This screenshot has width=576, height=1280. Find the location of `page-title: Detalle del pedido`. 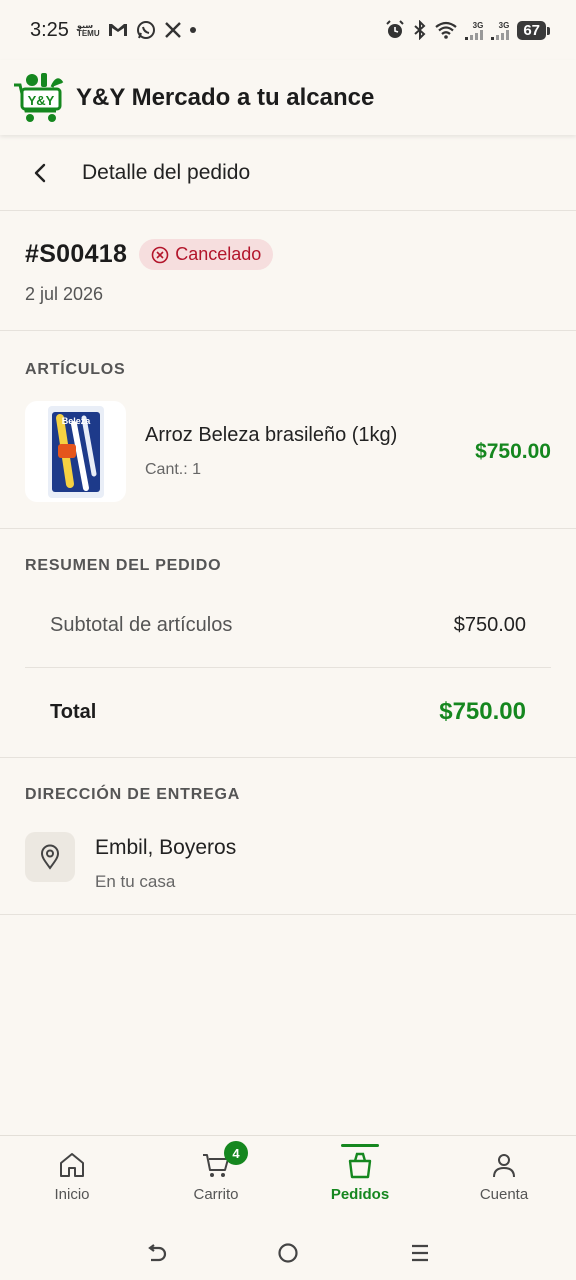

page-title: Detalle del pedido is located at coordinates (166, 172).